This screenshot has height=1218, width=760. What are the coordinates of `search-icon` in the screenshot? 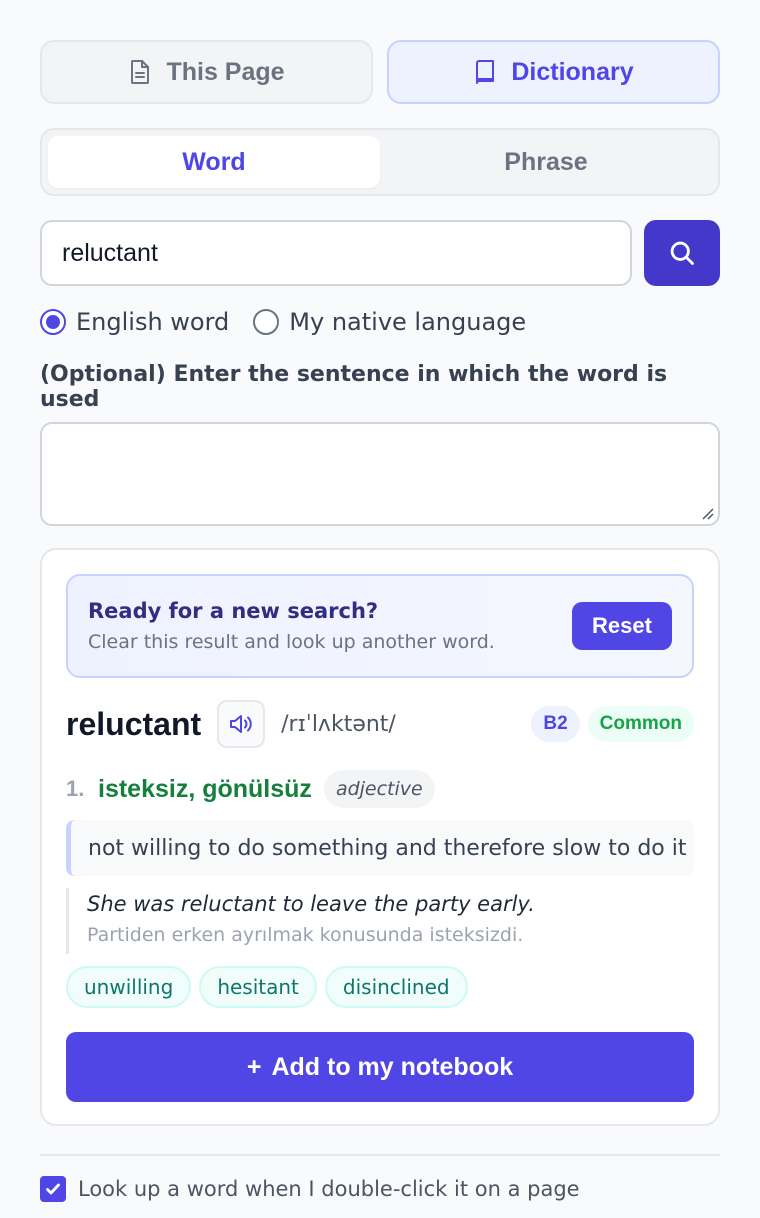 It's located at (682, 253).